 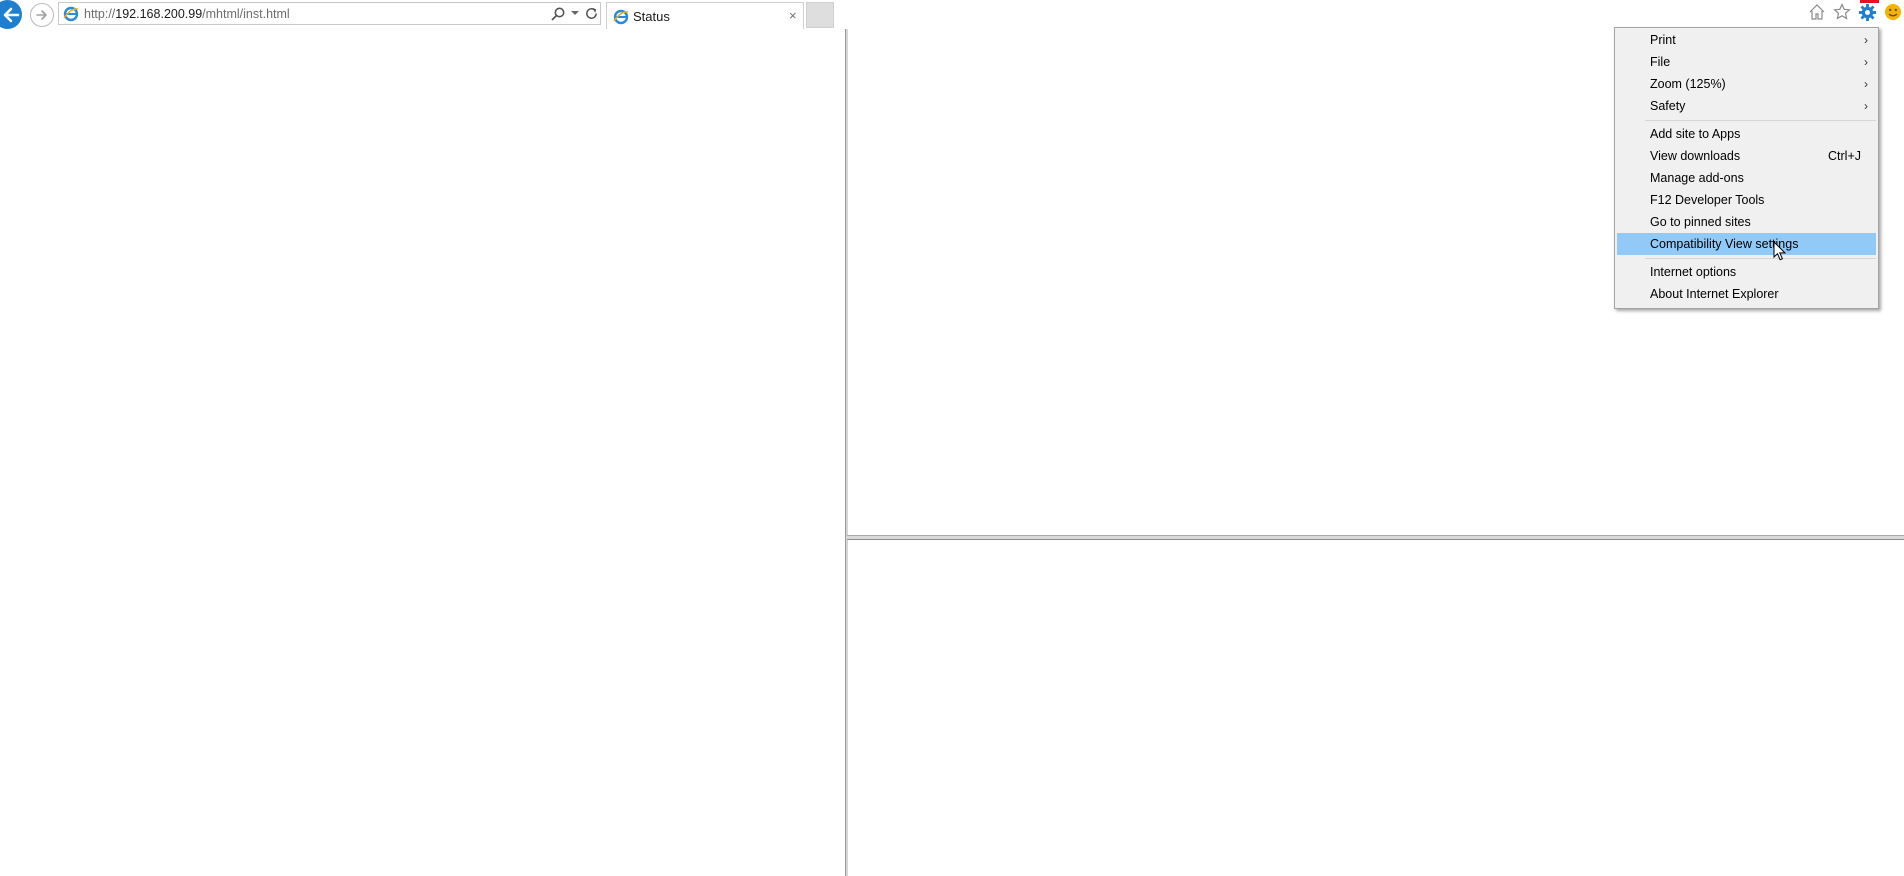 I want to click on shortcut-label: Ctrl+J, so click(x=1844, y=156).